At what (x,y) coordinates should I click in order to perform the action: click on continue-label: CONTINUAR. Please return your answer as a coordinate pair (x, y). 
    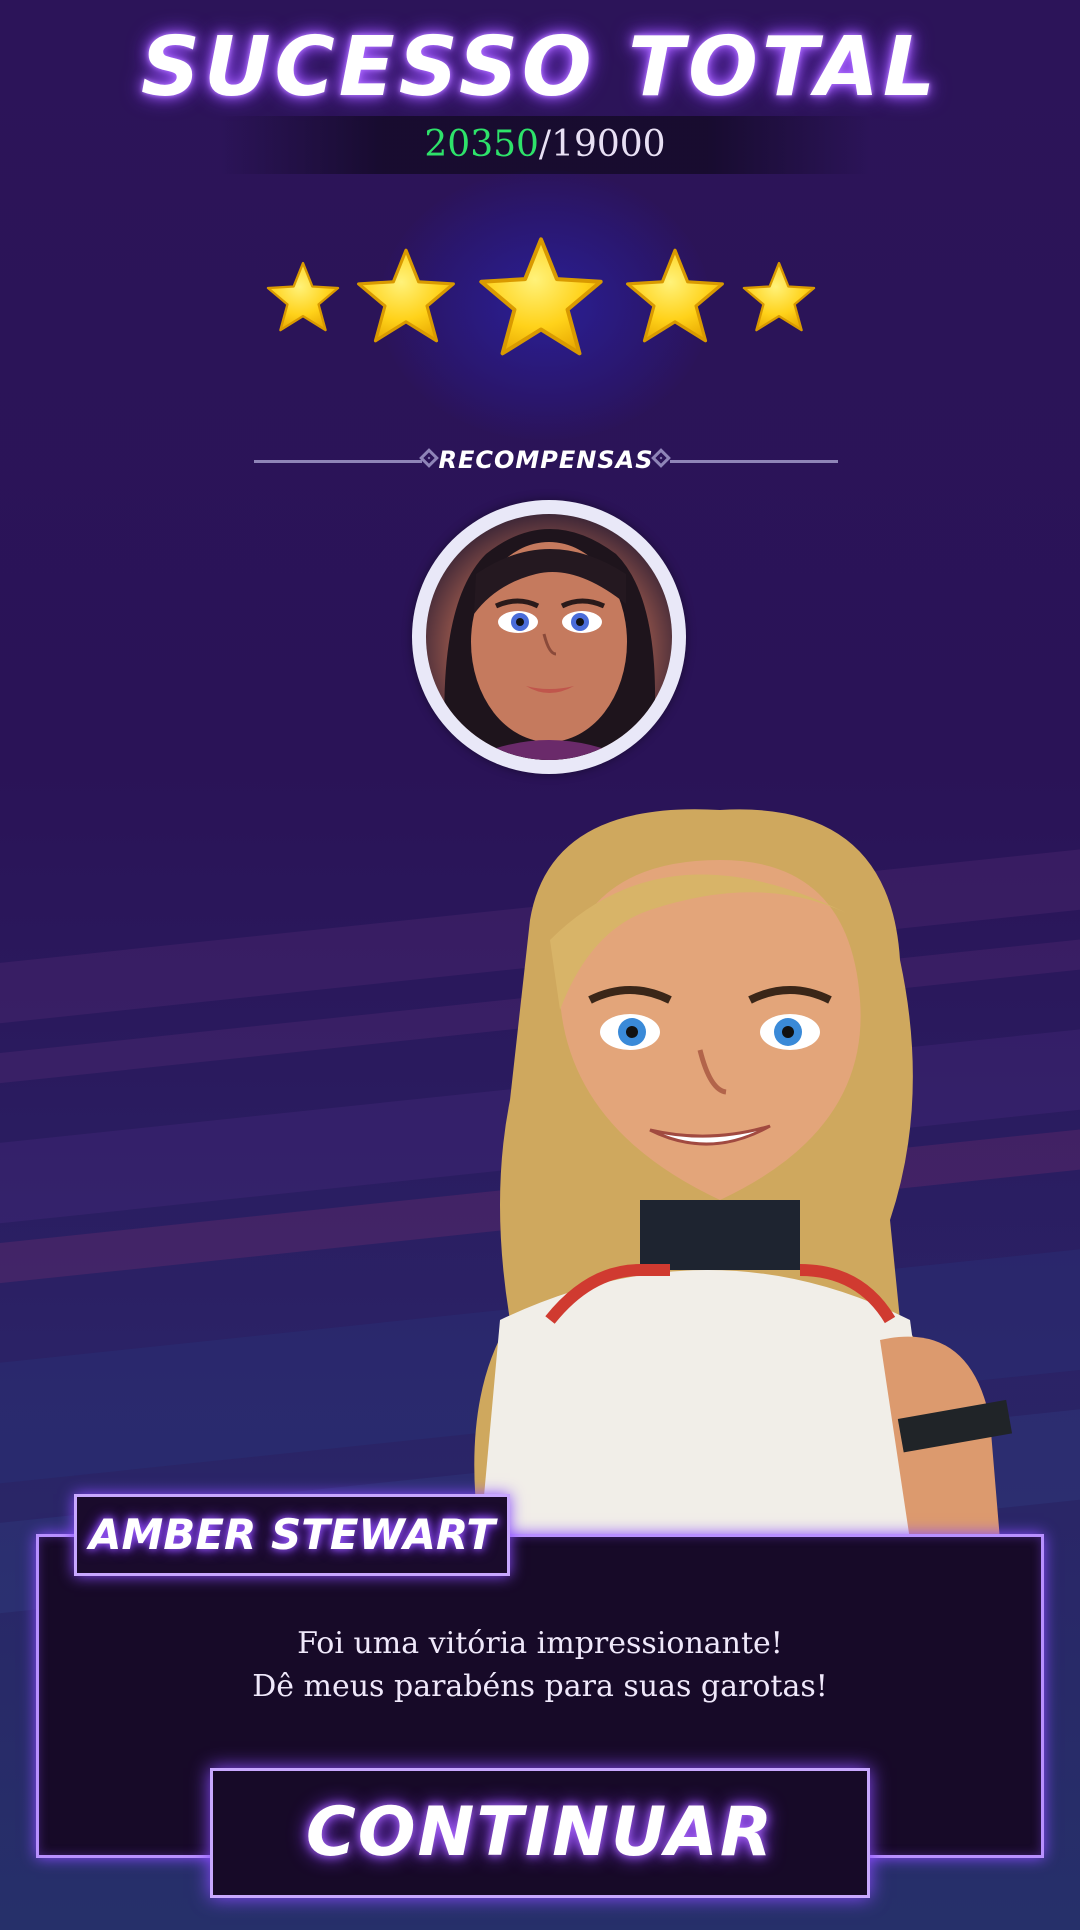
    Looking at the image, I should click on (540, 1832).